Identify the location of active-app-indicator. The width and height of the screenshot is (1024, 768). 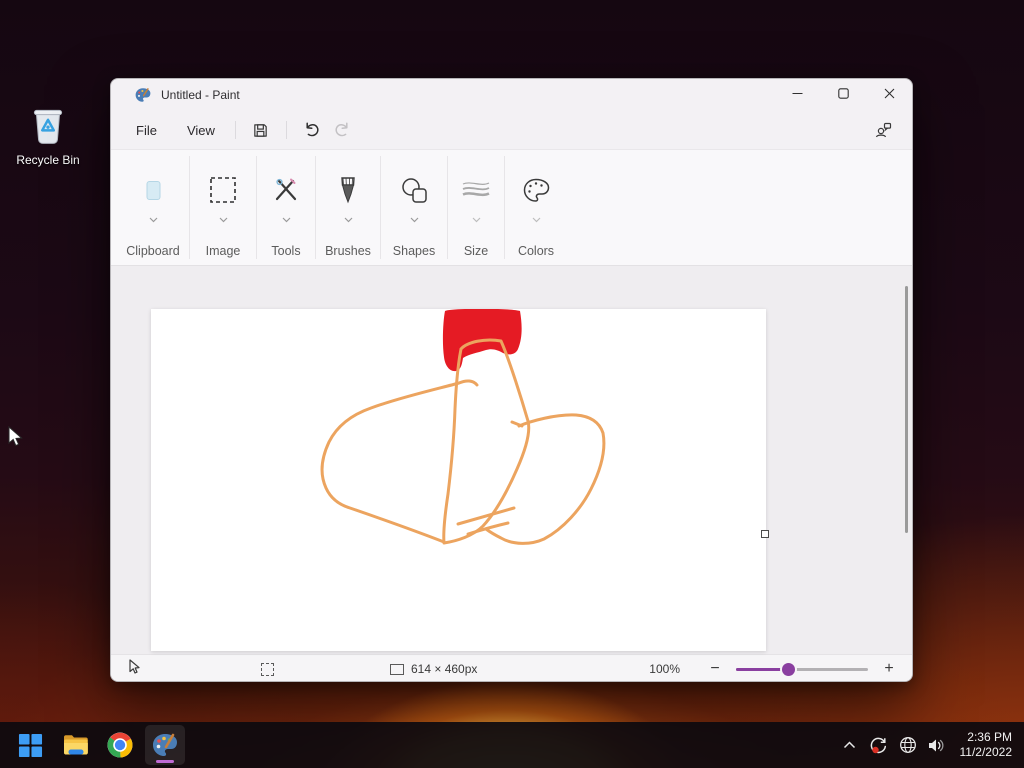
(165, 761).